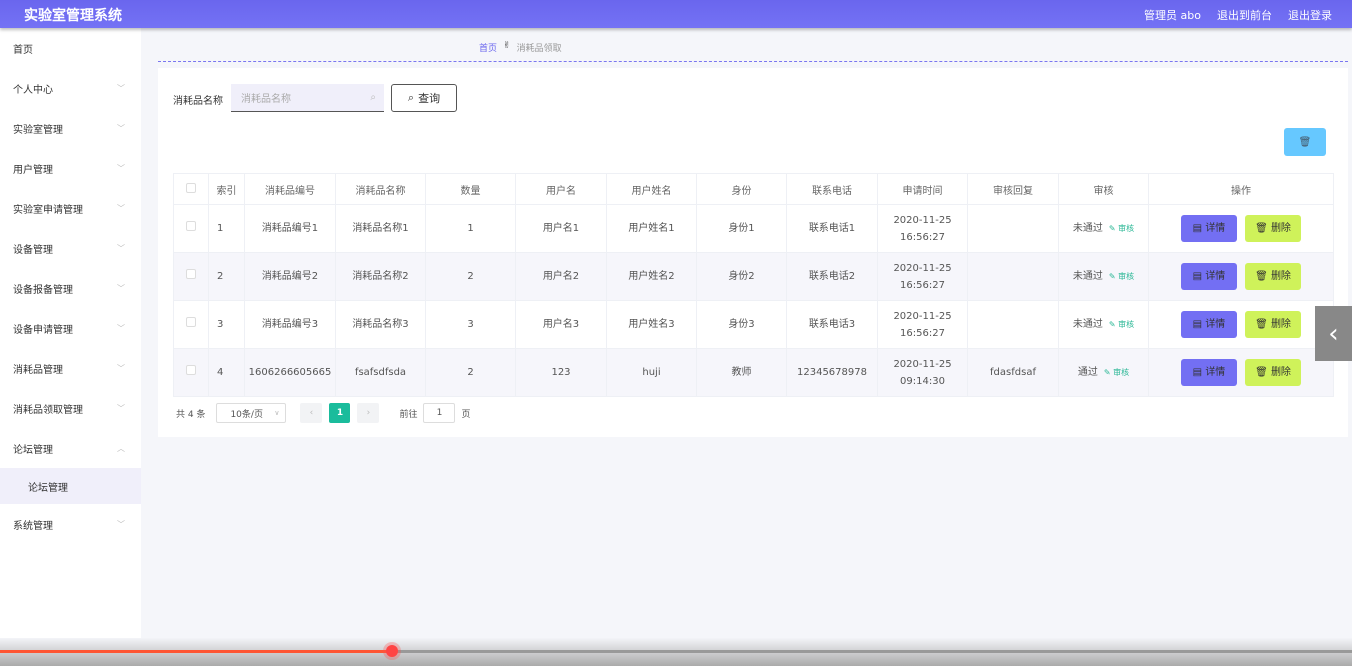 The image size is (1352, 666). What do you see at coordinates (392, 651) in the screenshot?
I see `progress-handle` at bounding box center [392, 651].